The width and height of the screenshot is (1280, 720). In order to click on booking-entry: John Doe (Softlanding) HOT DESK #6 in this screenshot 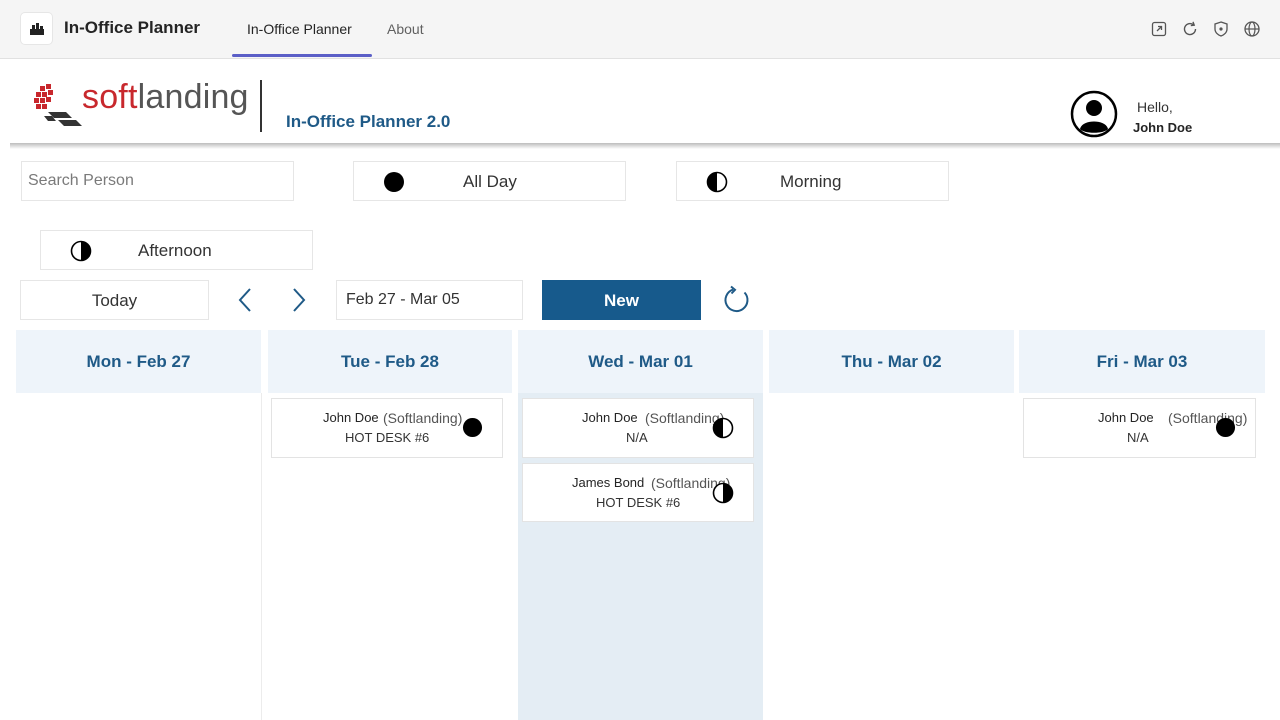, I will do `click(387, 428)`.